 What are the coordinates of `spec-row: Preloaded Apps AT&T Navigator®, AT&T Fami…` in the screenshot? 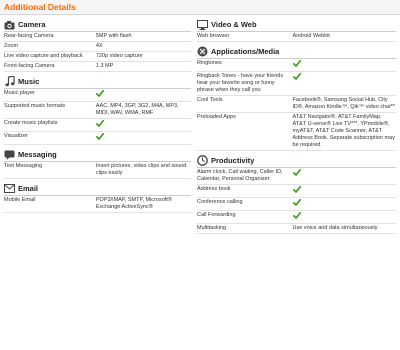 It's located at (296, 132).